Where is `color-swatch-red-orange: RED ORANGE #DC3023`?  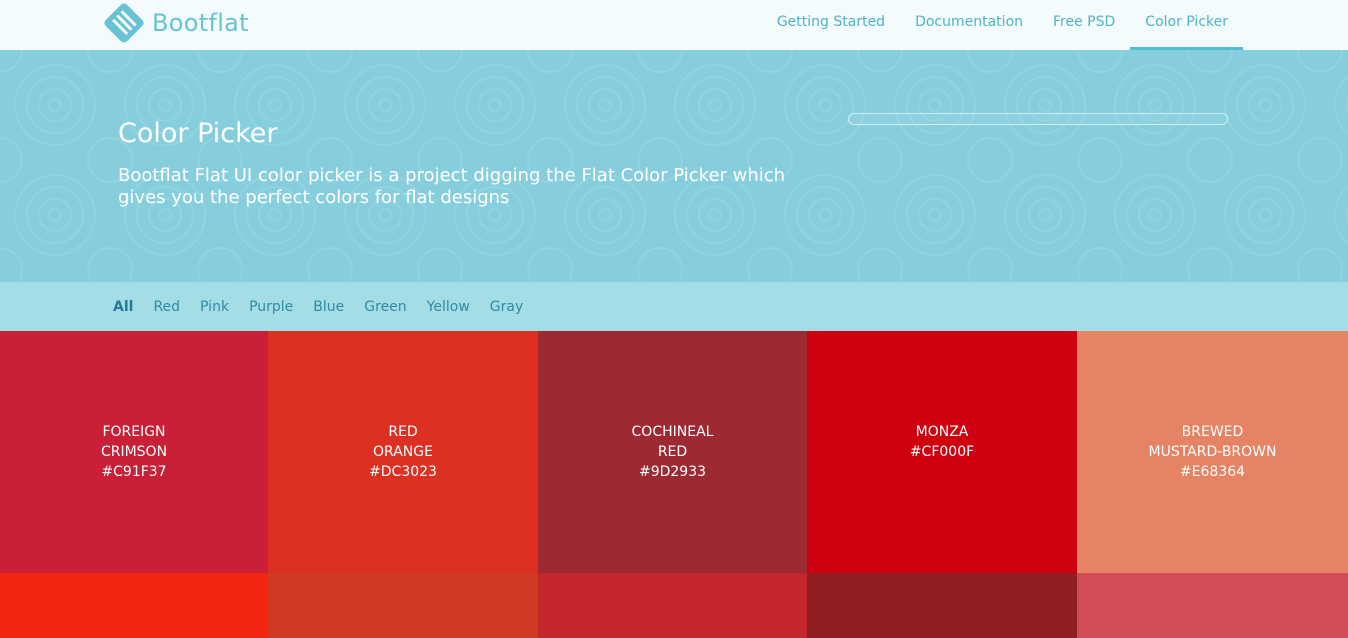
color-swatch-red-orange: RED ORANGE #DC3023 is located at coordinates (403, 452).